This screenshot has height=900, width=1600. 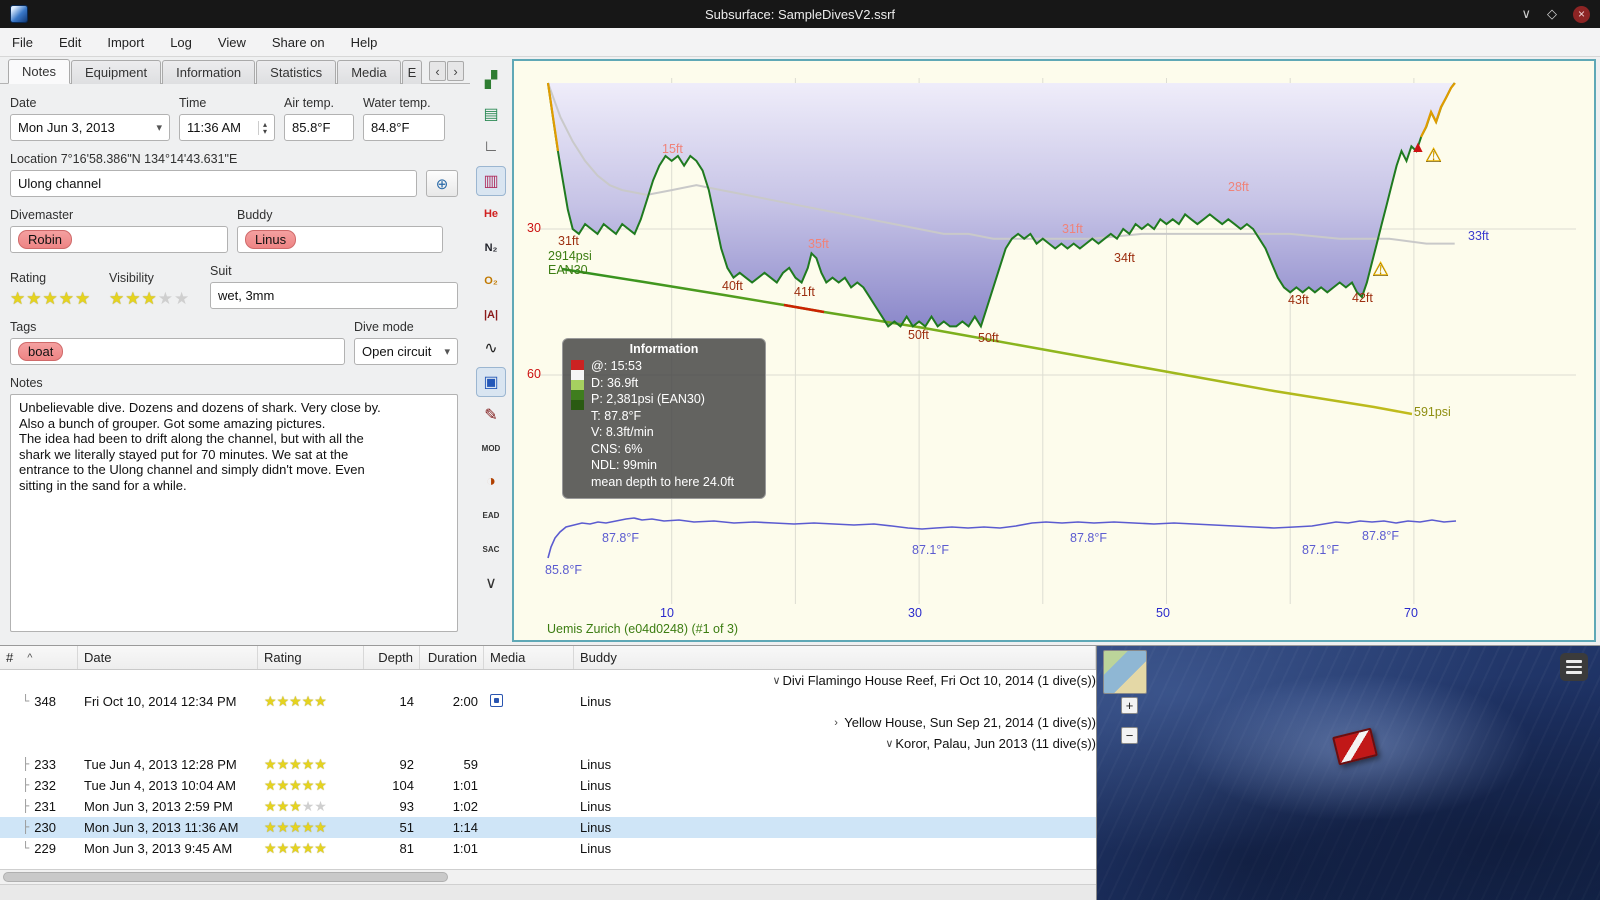 I want to click on profile-toolbar: ▞ ▤ ∟ ▥ He N₂ O₂ |A| ∿ ▣ ✎ MOD ◑ EAD SAC ∨, so click(x=491, y=351).